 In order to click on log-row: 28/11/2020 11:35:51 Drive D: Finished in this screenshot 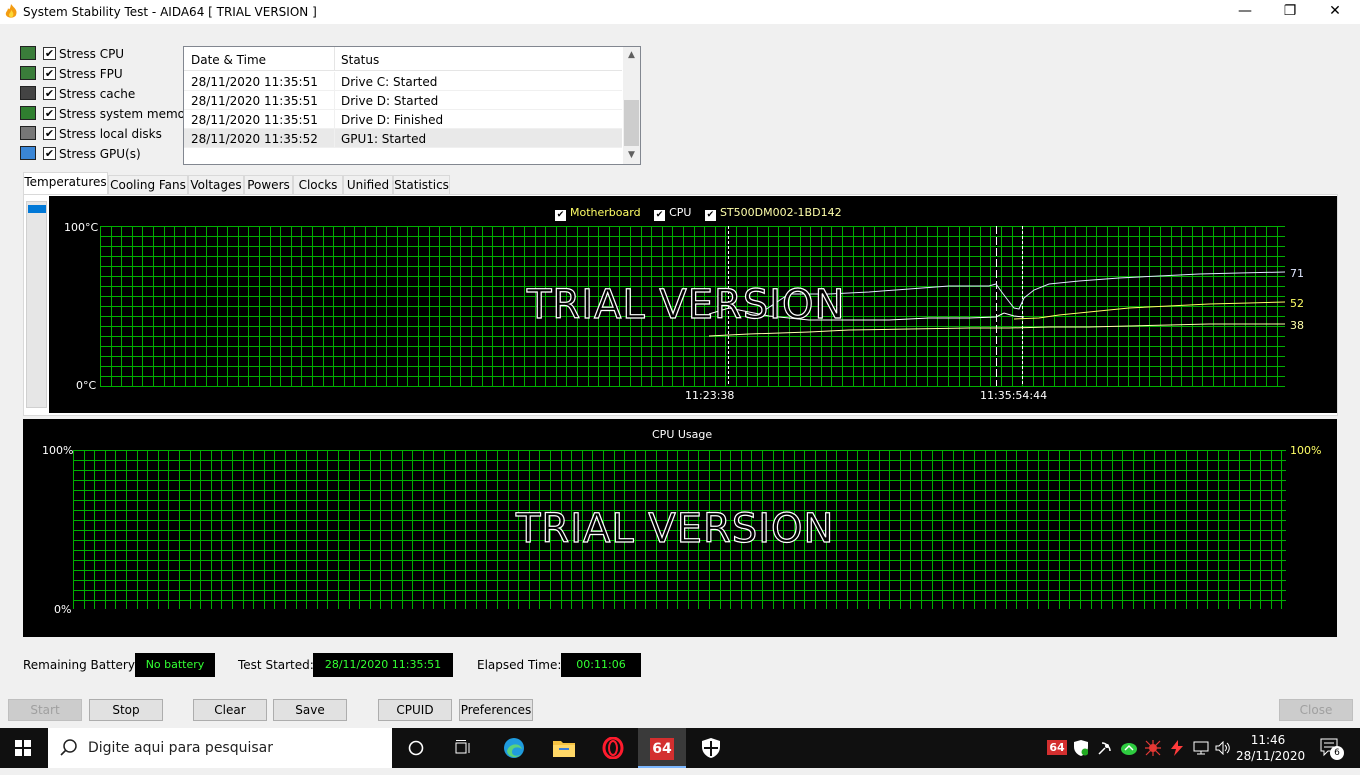, I will do `click(403, 119)`.